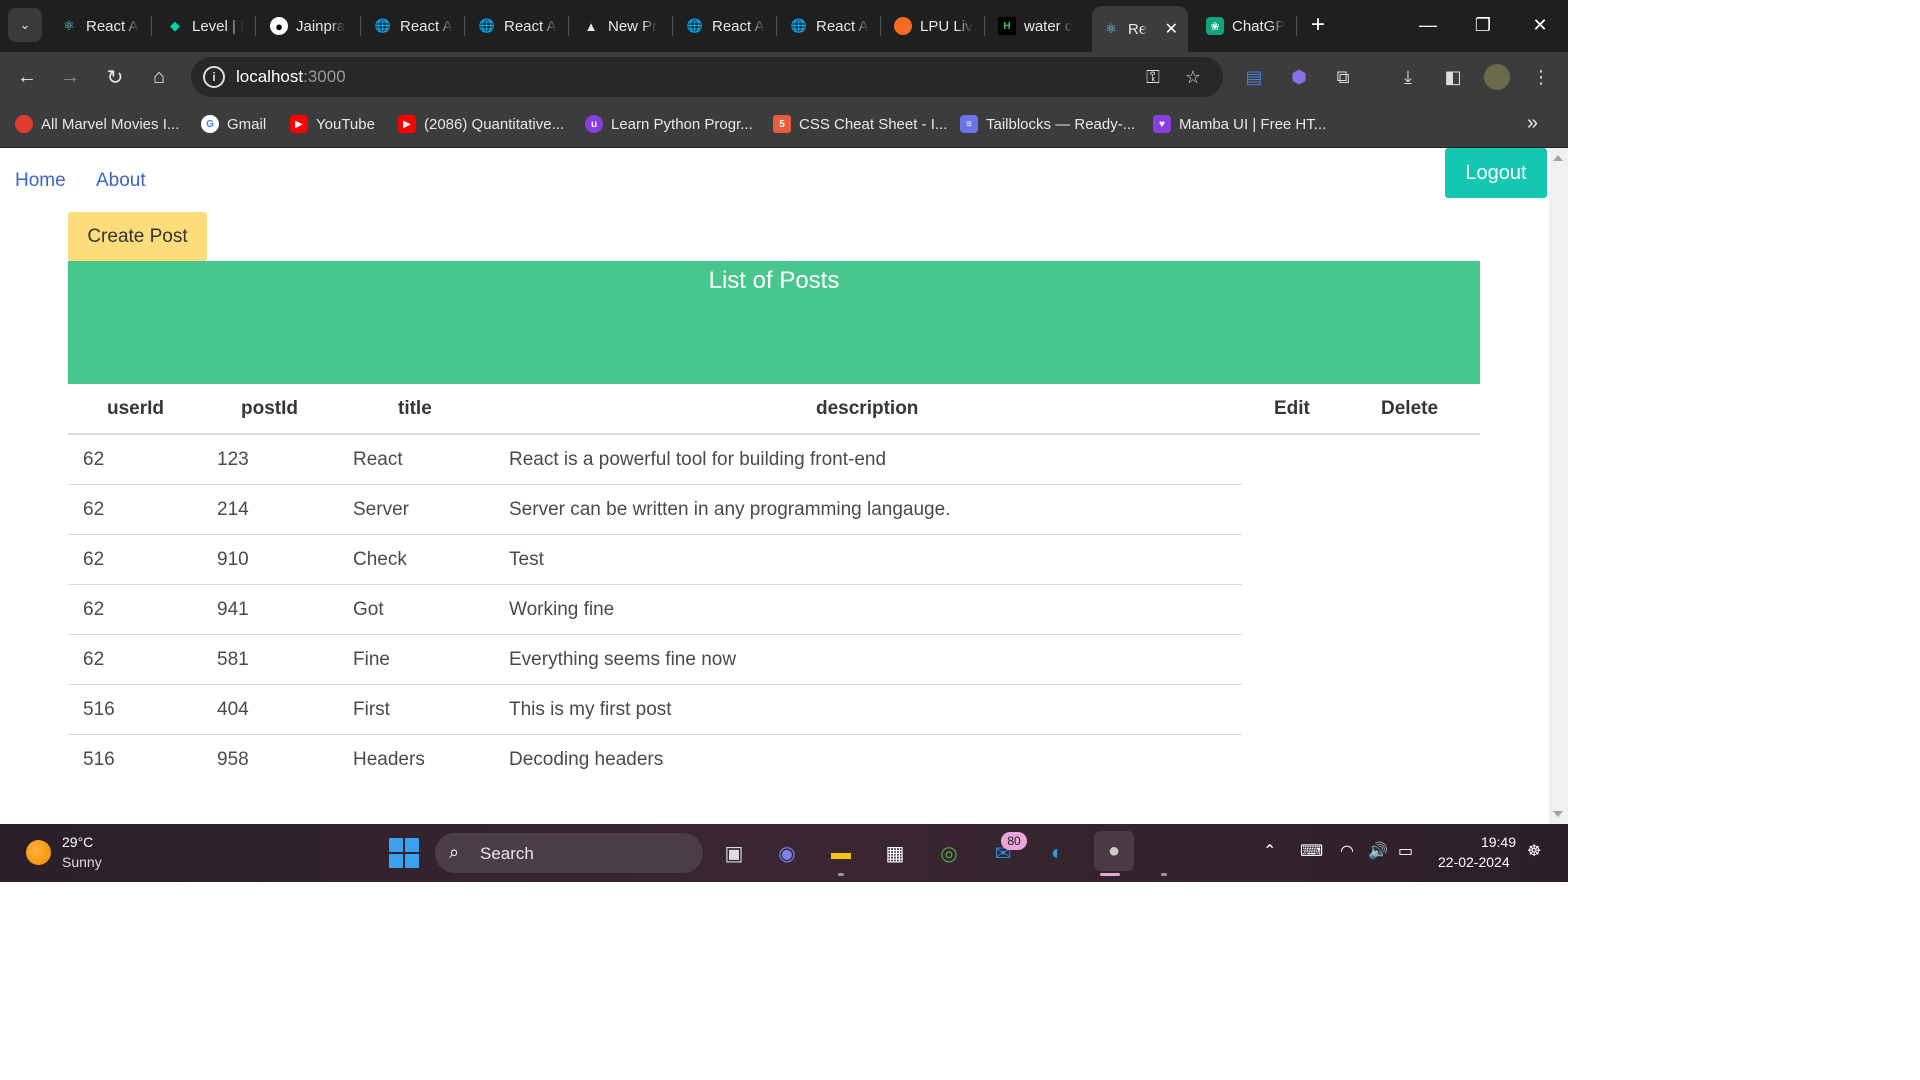 This screenshot has width=1920, height=1080. What do you see at coordinates (40, 181) in the screenshot?
I see `nav-home-link: Home` at bounding box center [40, 181].